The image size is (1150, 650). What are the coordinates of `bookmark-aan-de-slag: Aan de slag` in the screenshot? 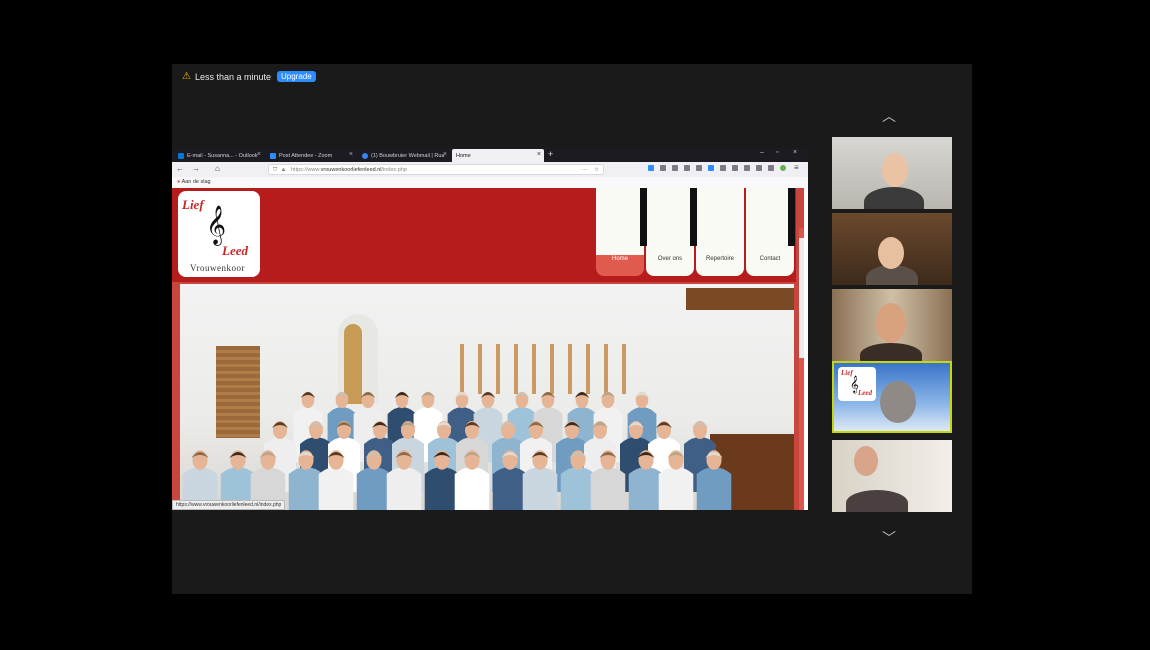 It's located at (196, 182).